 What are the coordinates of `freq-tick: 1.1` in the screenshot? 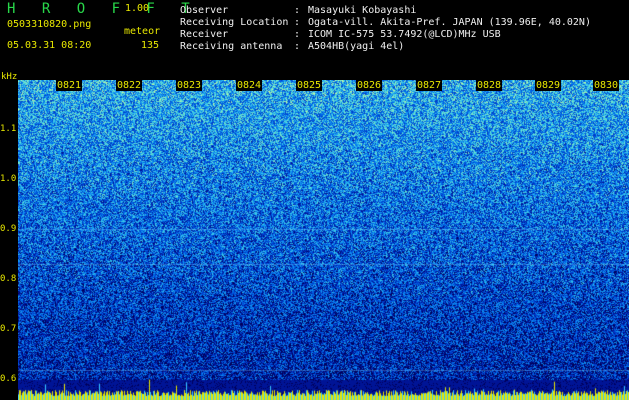 It's located at (8, 129).